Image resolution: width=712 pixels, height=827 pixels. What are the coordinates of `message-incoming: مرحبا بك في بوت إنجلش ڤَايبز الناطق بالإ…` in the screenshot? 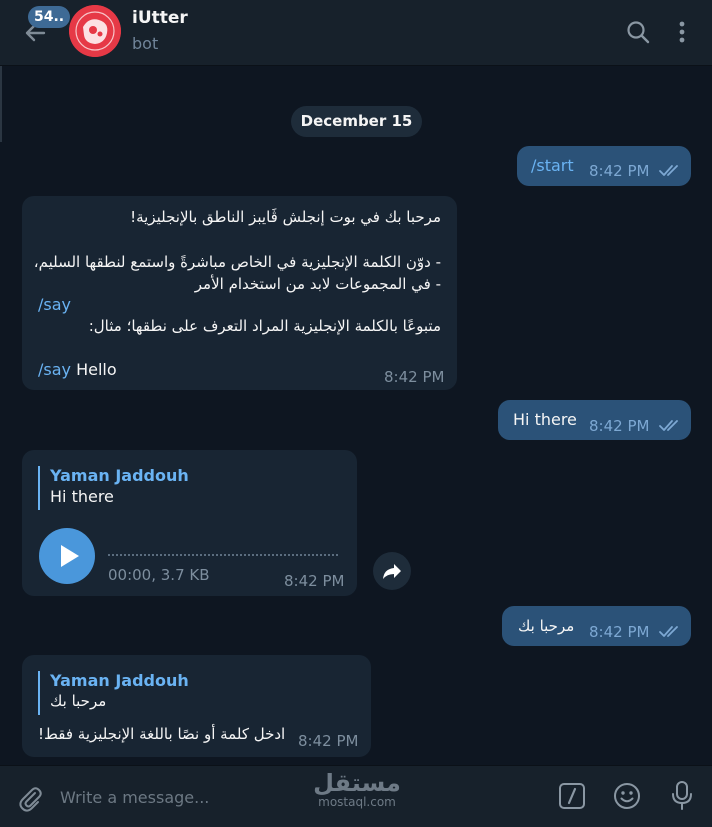 It's located at (239, 293).